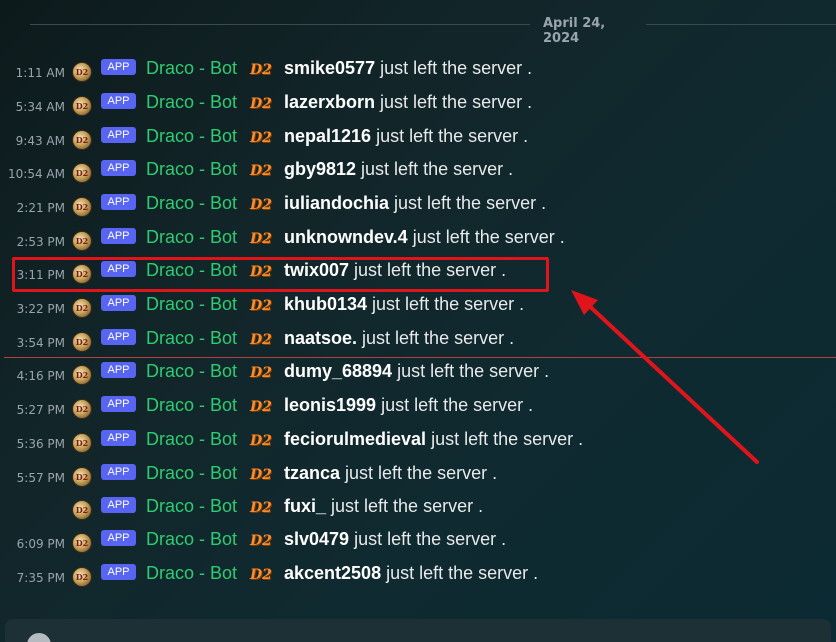 Image resolution: width=836 pixels, height=642 pixels. Describe the element at coordinates (433, 439) in the screenshot. I see `message-text: feciorulmedieval just left the server .` at that location.